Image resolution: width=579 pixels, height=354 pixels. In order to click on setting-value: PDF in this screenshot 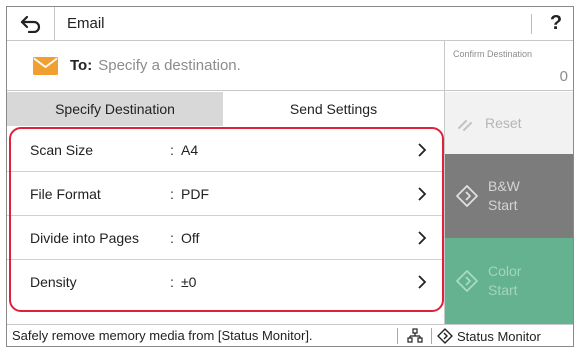, I will do `click(195, 194)`.